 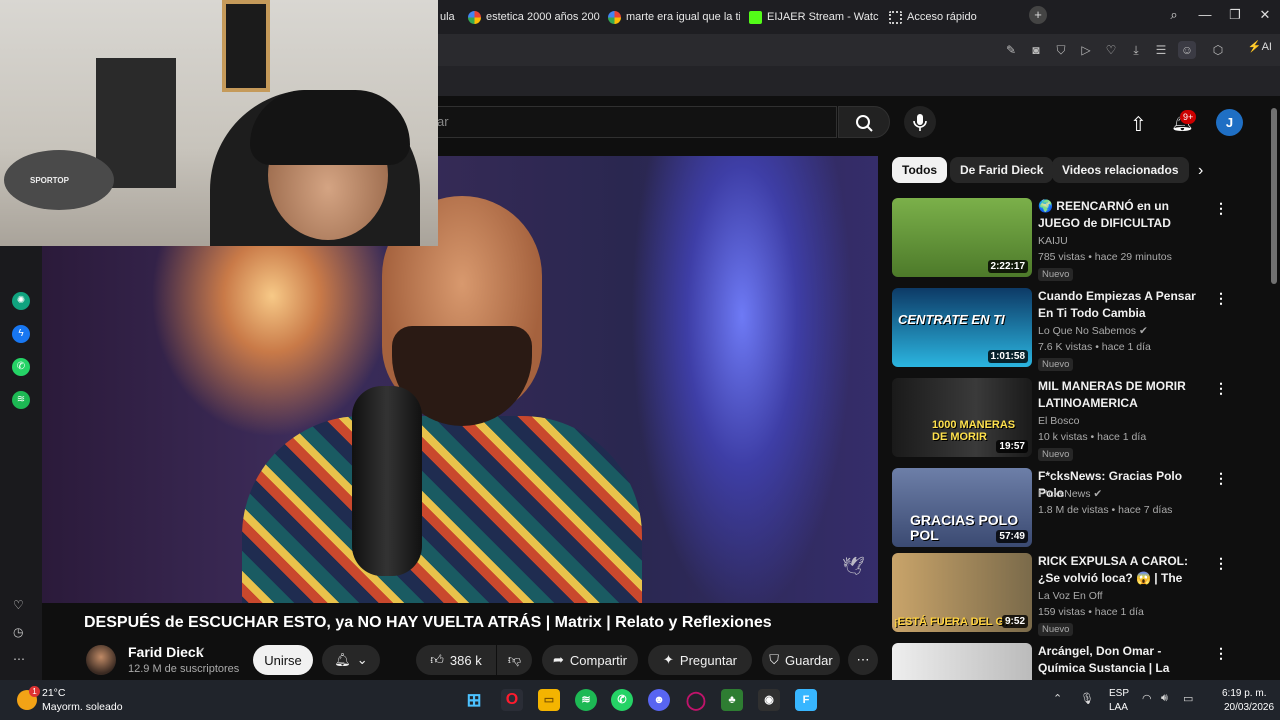 I want to click on opera-gx-icon: ◯, so click(x=696, y=700).